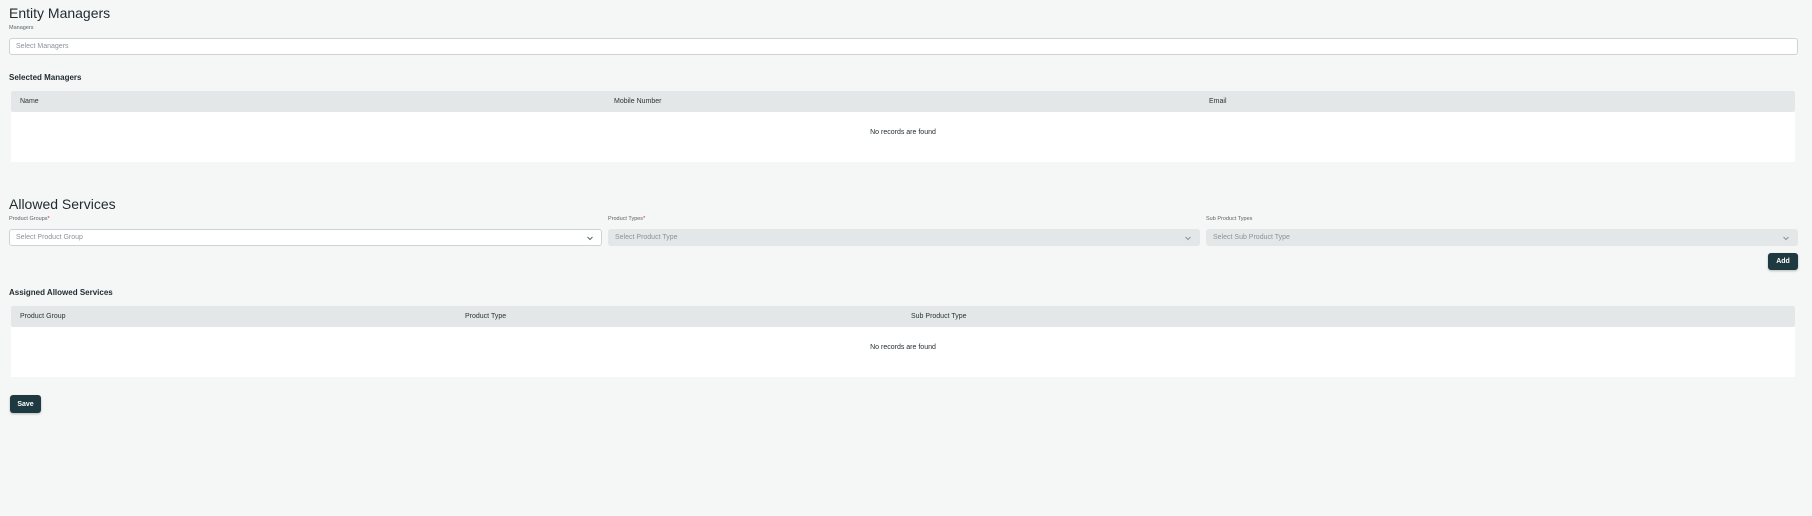  What do you see at coordinates (49, 237) in the screenshot?
I see `product-group-placeholder: Select Product Group` at bounding box center [49, 237].